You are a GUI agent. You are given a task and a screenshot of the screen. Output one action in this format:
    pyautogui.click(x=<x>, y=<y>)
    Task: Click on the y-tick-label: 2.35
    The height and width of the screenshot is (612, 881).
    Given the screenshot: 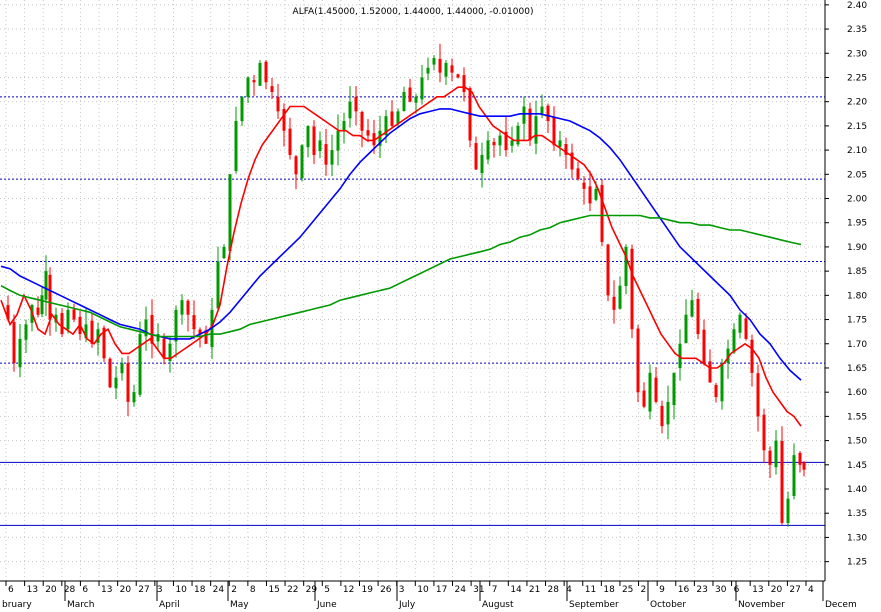 What is the action you would take?
    pyautogui.click(x=857, y=30)
    